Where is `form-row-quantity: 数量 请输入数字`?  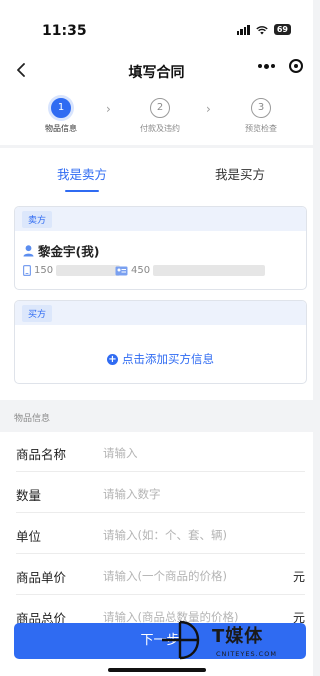
form-row-quantity: 数量 请输入数字 is located at coordinates (156, 493).